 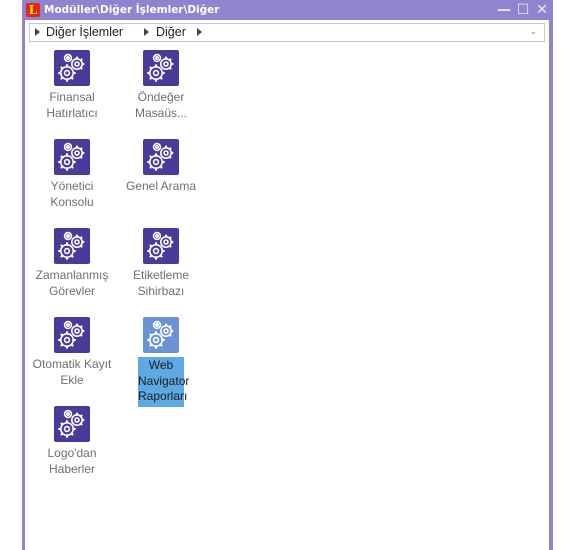 I want to click on breadcrumb: Diğer İşlemler Diğer ⌄, so click(x=287, y=32).